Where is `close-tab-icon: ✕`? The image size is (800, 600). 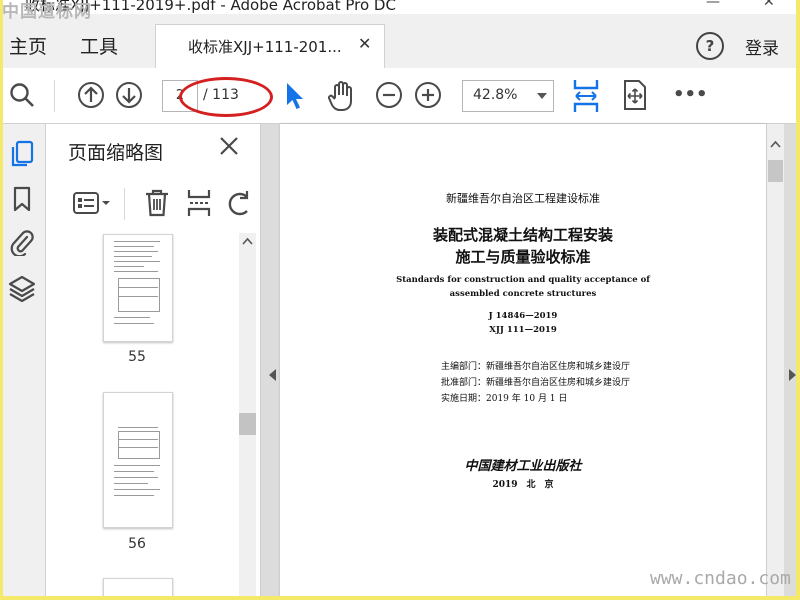 close-tab-icon: ✕ is located at coordinates (364, 43).